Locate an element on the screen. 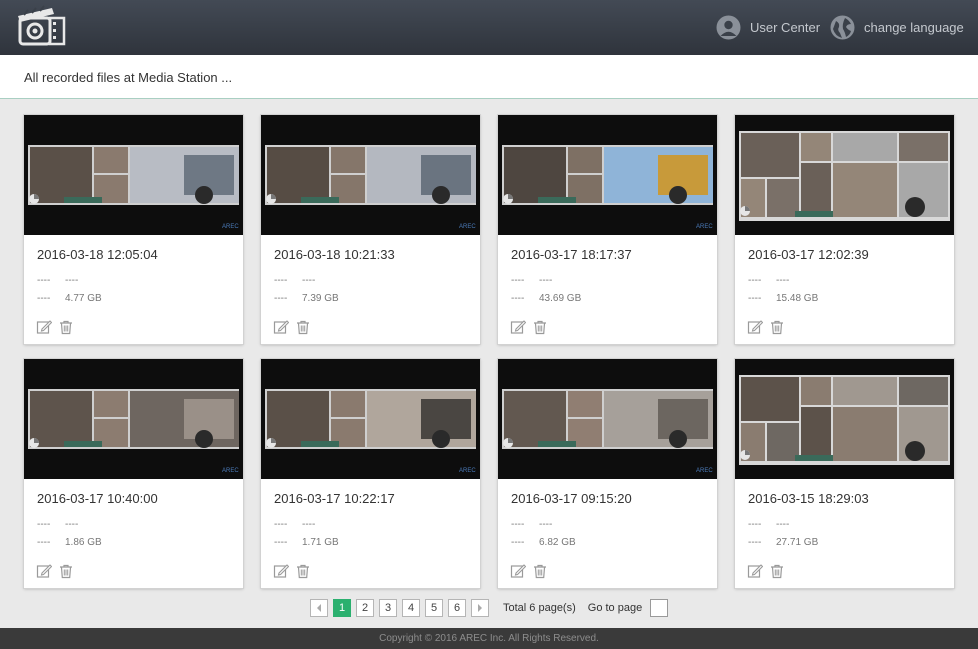 The image size is (978, 649). recording-size-line: ---- 7.39 GB is located at coordinates (306, 298).